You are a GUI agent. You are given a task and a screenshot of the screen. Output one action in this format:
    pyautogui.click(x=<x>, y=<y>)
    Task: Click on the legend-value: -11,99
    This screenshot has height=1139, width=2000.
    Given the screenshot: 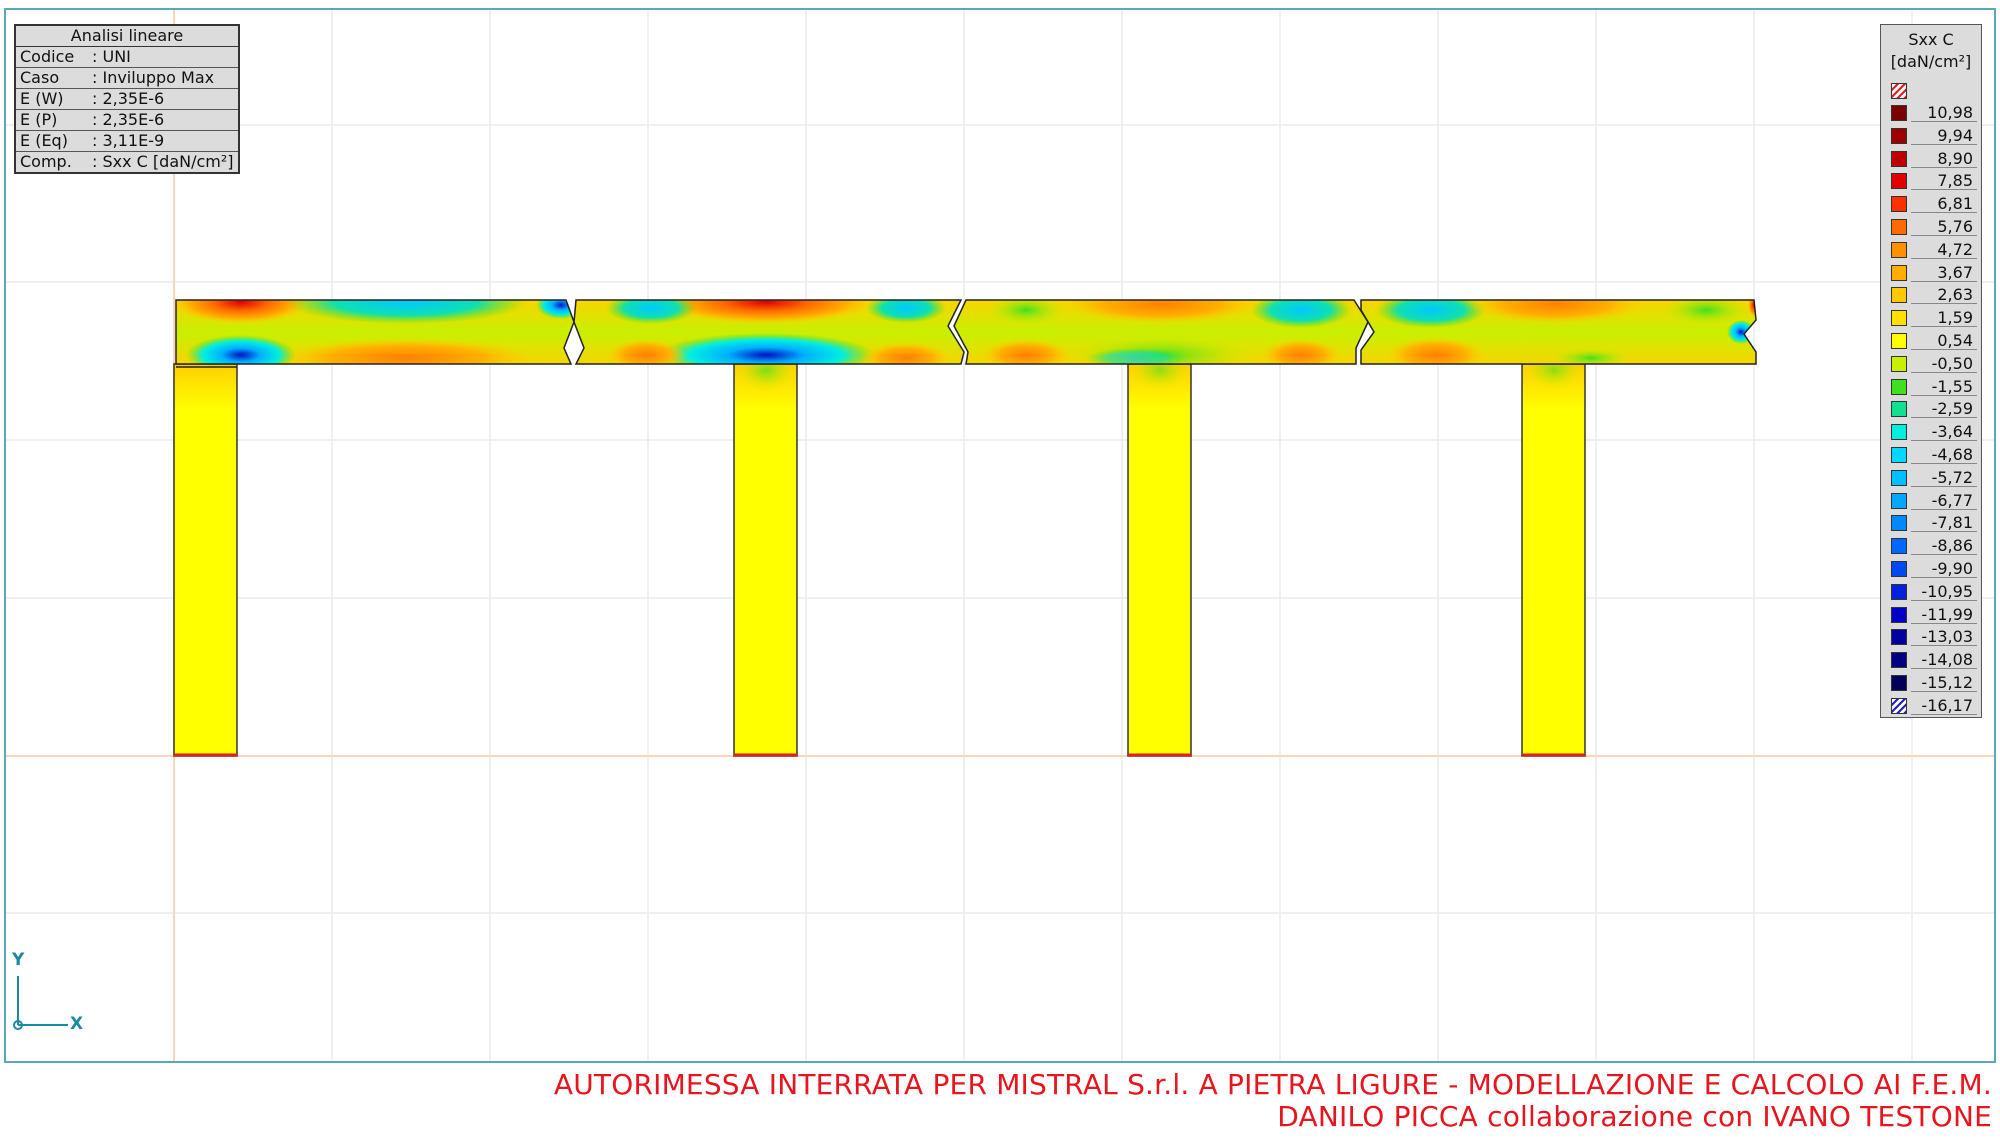 What is the action you would take?
    pyautogui.click(x=1947, y=614)
    